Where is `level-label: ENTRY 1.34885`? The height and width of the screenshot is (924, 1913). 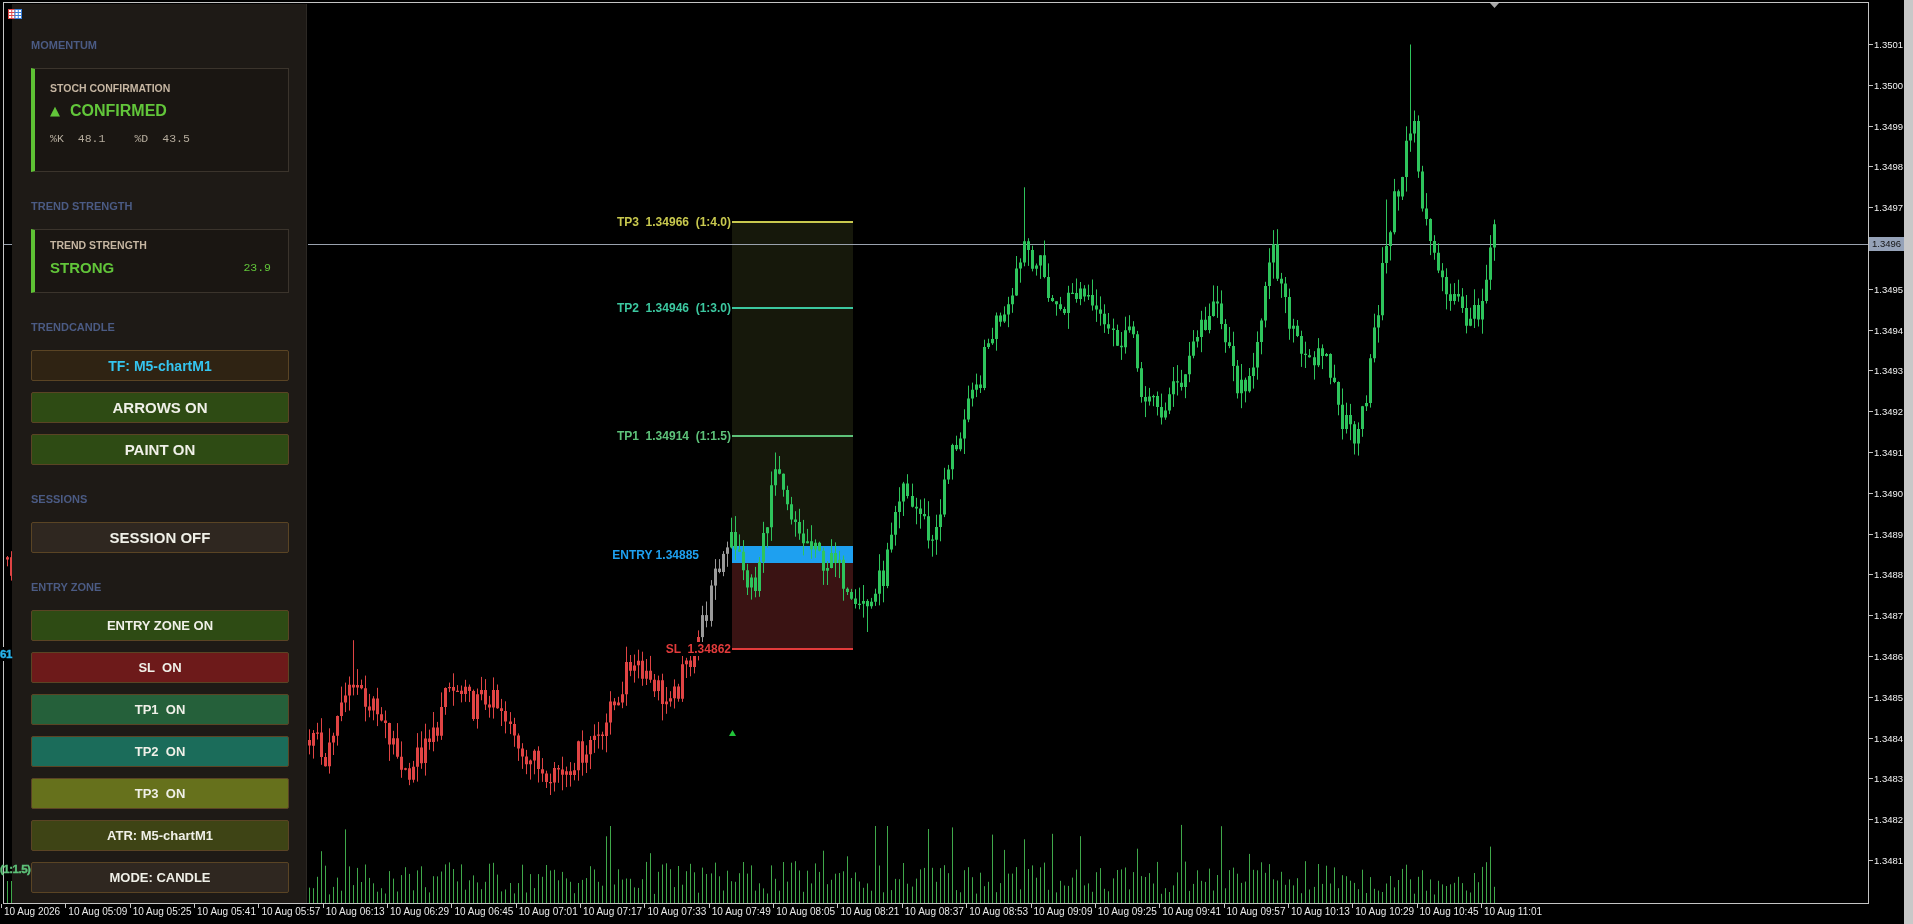
level-label: ENTRY 1.34885 is located at coordinates (655, 555).